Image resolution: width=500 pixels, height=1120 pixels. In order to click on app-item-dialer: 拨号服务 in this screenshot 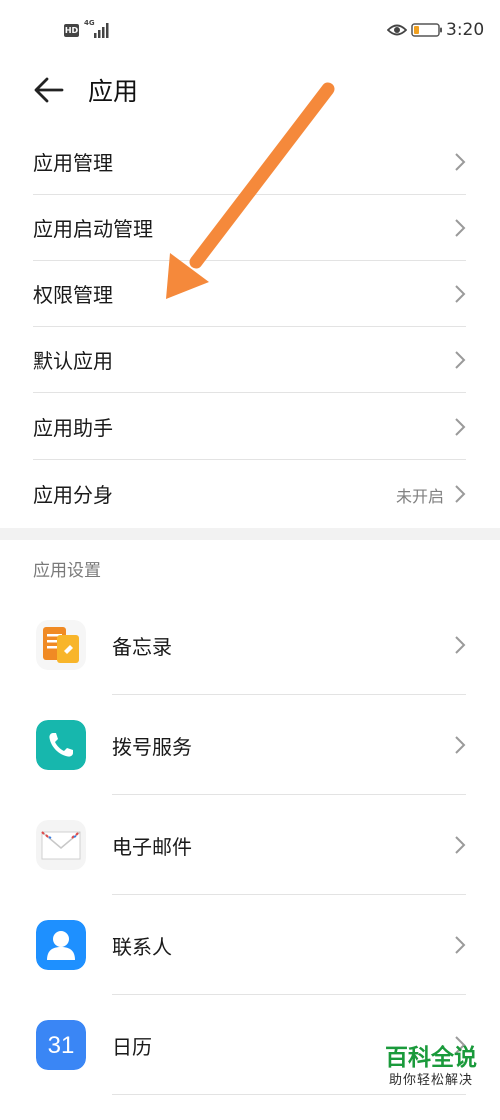, I will do `click(250, 770)`.